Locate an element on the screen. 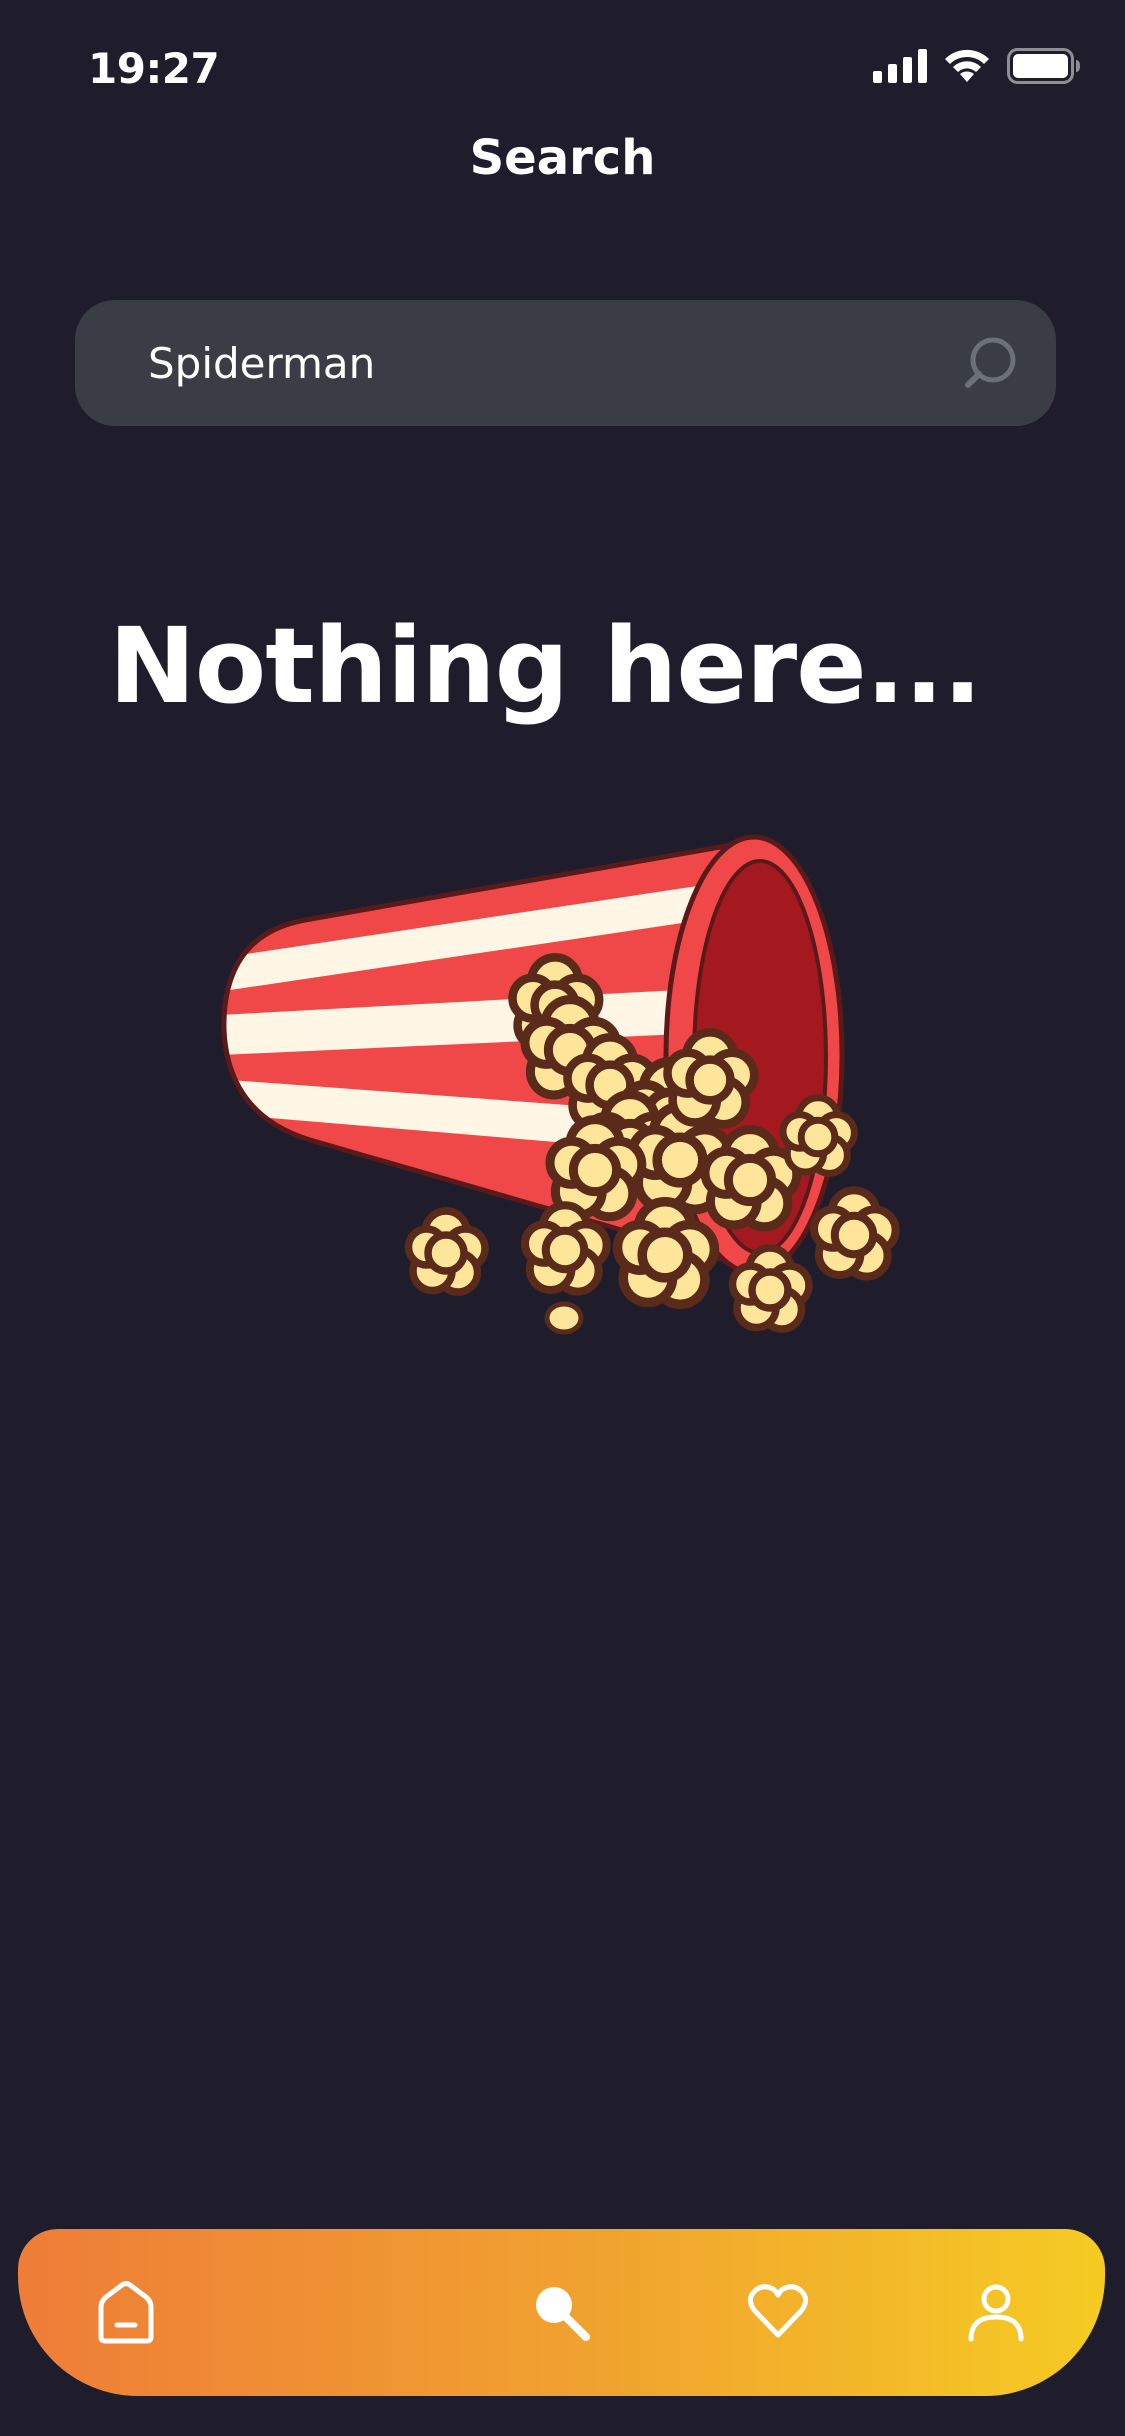 The image size is (1125, 2436). profile-icon is located at coordinates (996, 2314).